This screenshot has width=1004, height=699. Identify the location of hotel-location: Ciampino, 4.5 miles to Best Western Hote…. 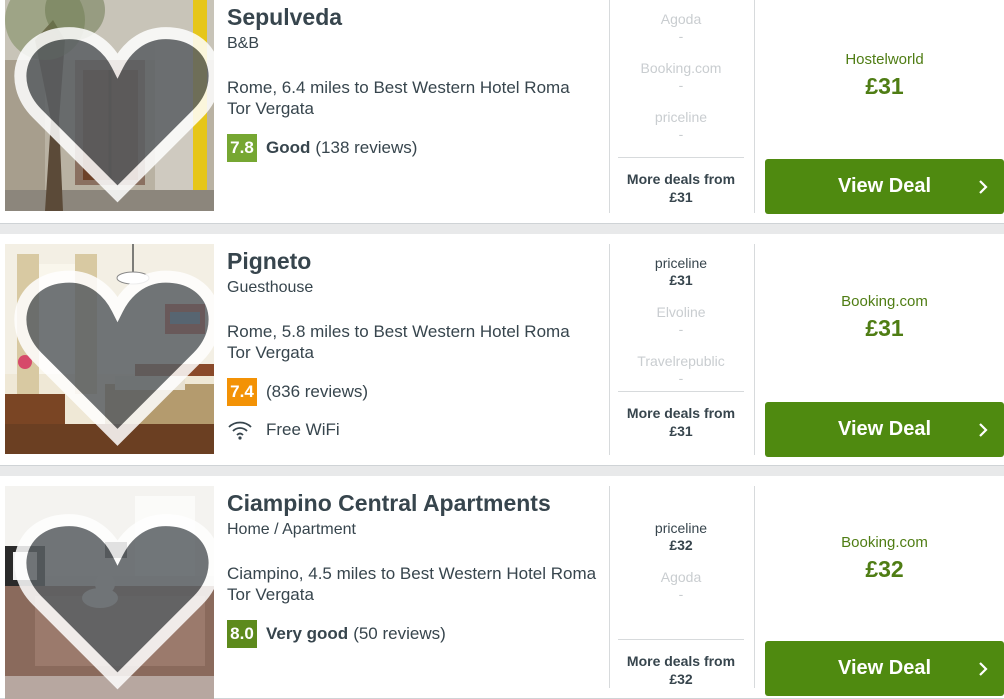
(412, 584).